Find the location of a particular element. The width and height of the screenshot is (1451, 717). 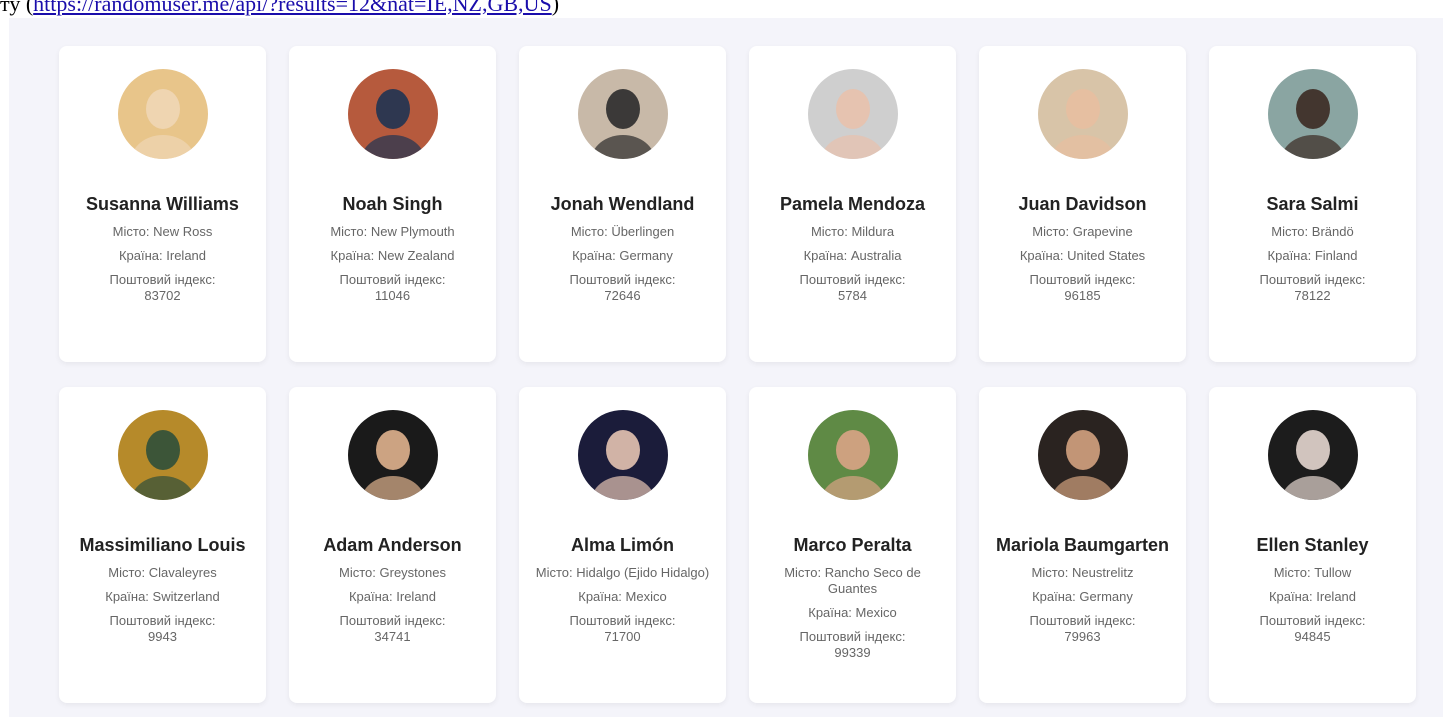

user-city: Місто: Grapevine is located at coordinates (1082, 232).